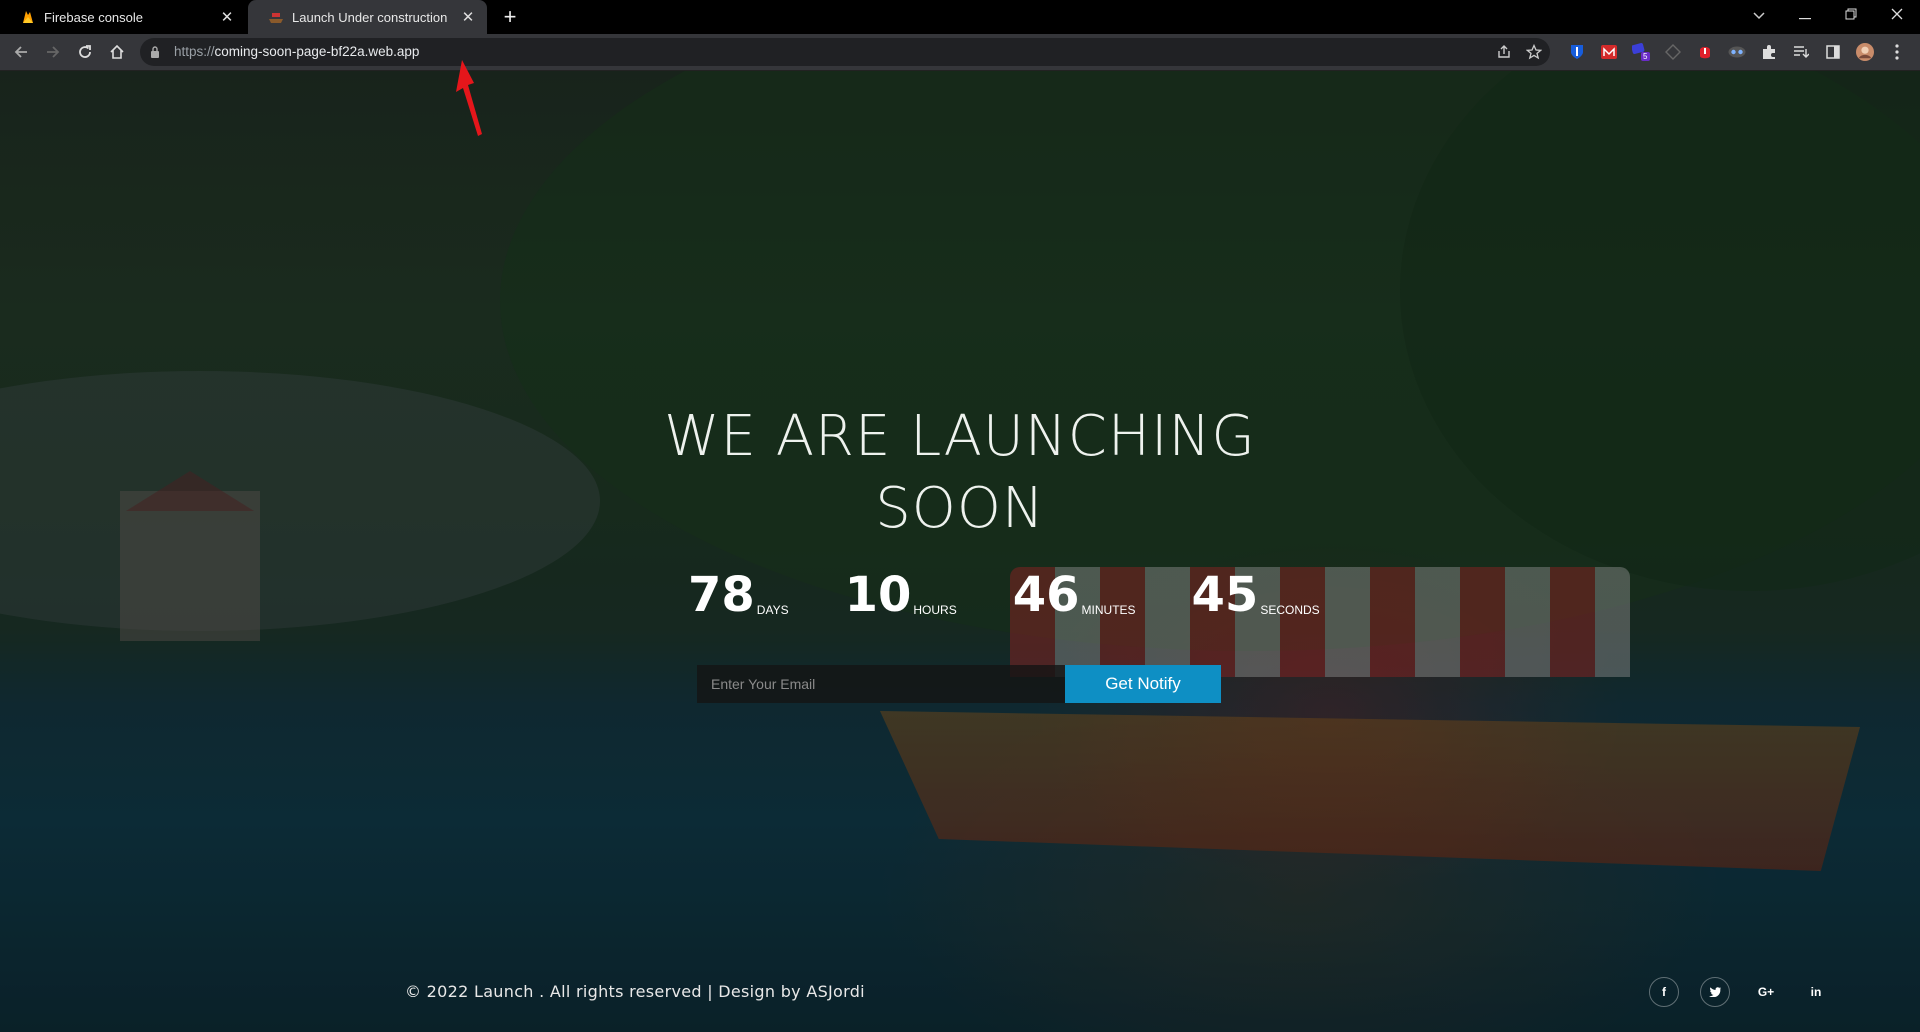  I want to click on twitter-icon, so click(1715, 992).